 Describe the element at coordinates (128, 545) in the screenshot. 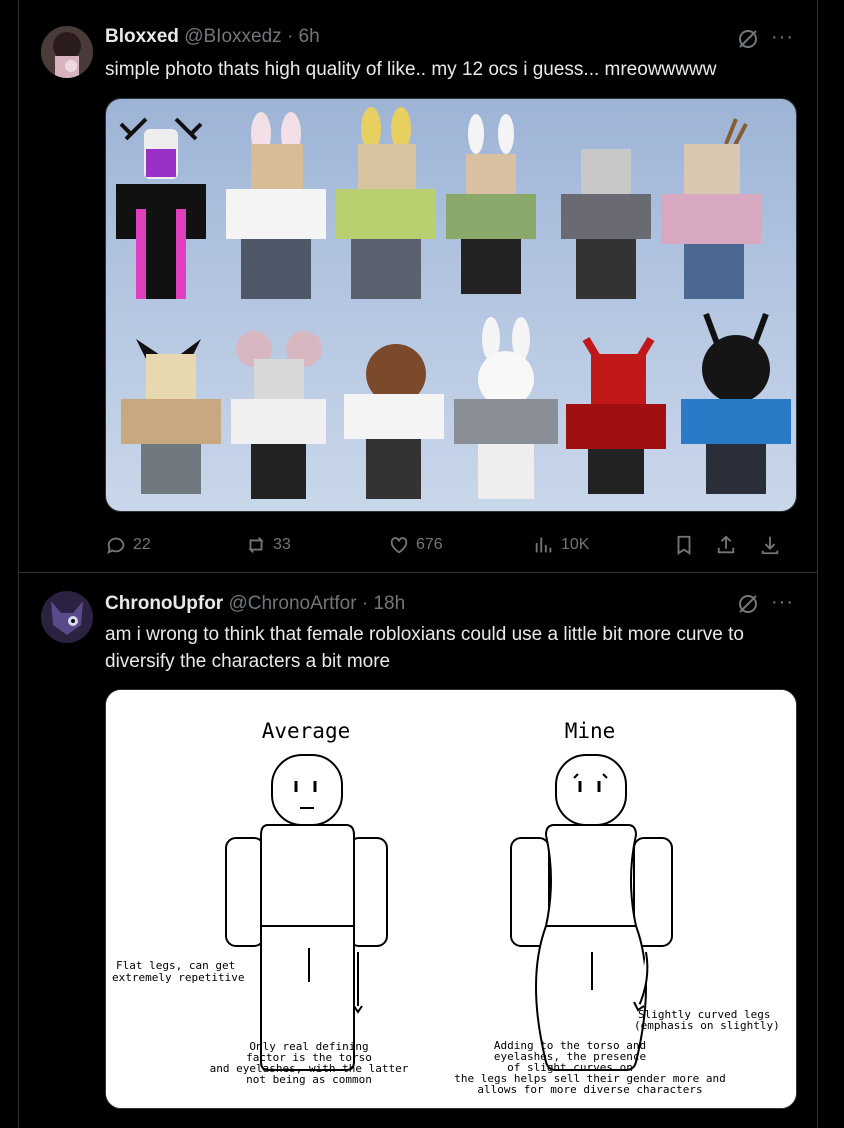

I see `reply-button: 22` at that location.